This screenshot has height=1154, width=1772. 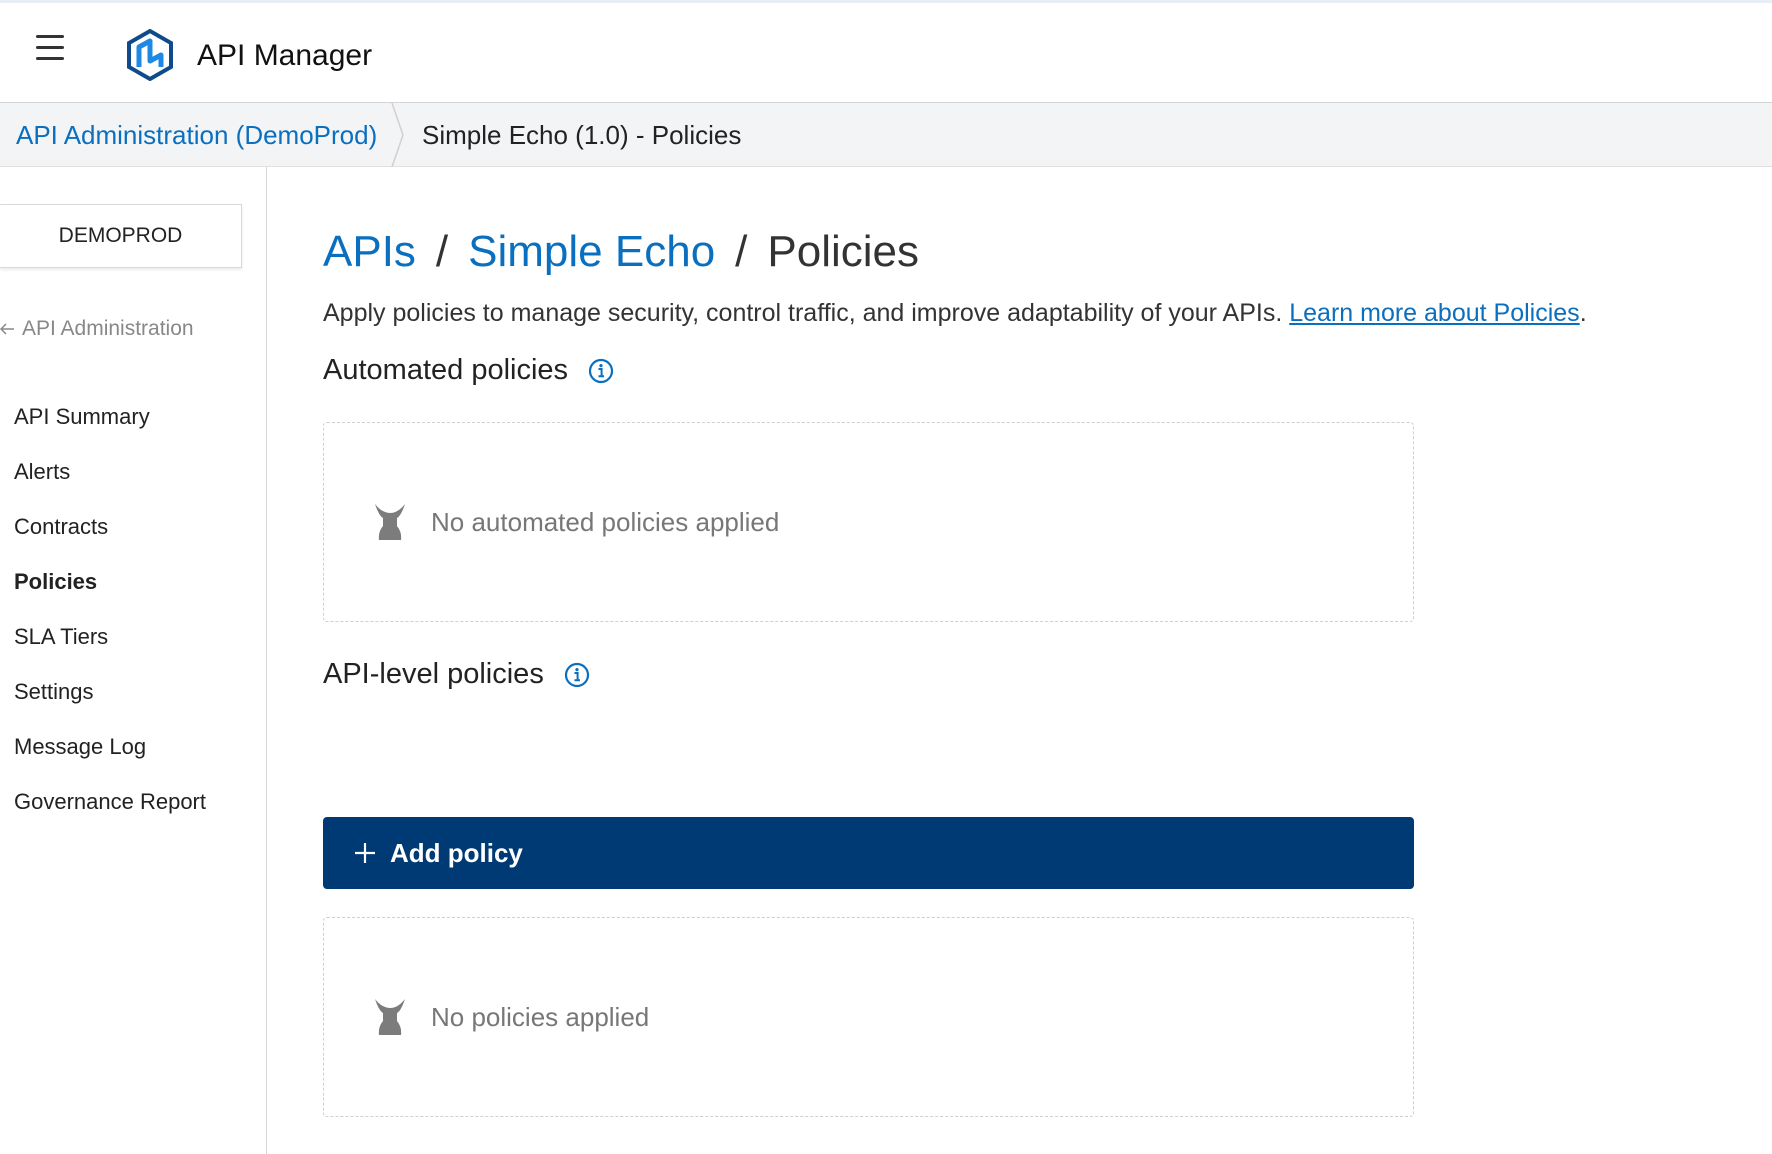 What do you see at coordinates (886, 51) in the screenshot?
I see `top-bar: API Manager` at bounding box center [886, 51].